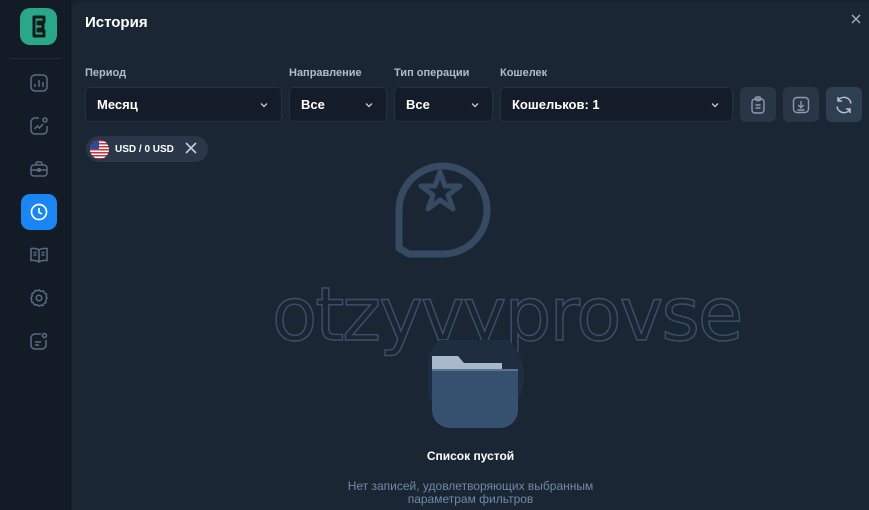  What do you see at coordinates (144, 149) in the screenshot?
I see `currency-chip-label: USD / 0 USD` at bounding box center [144, 149].